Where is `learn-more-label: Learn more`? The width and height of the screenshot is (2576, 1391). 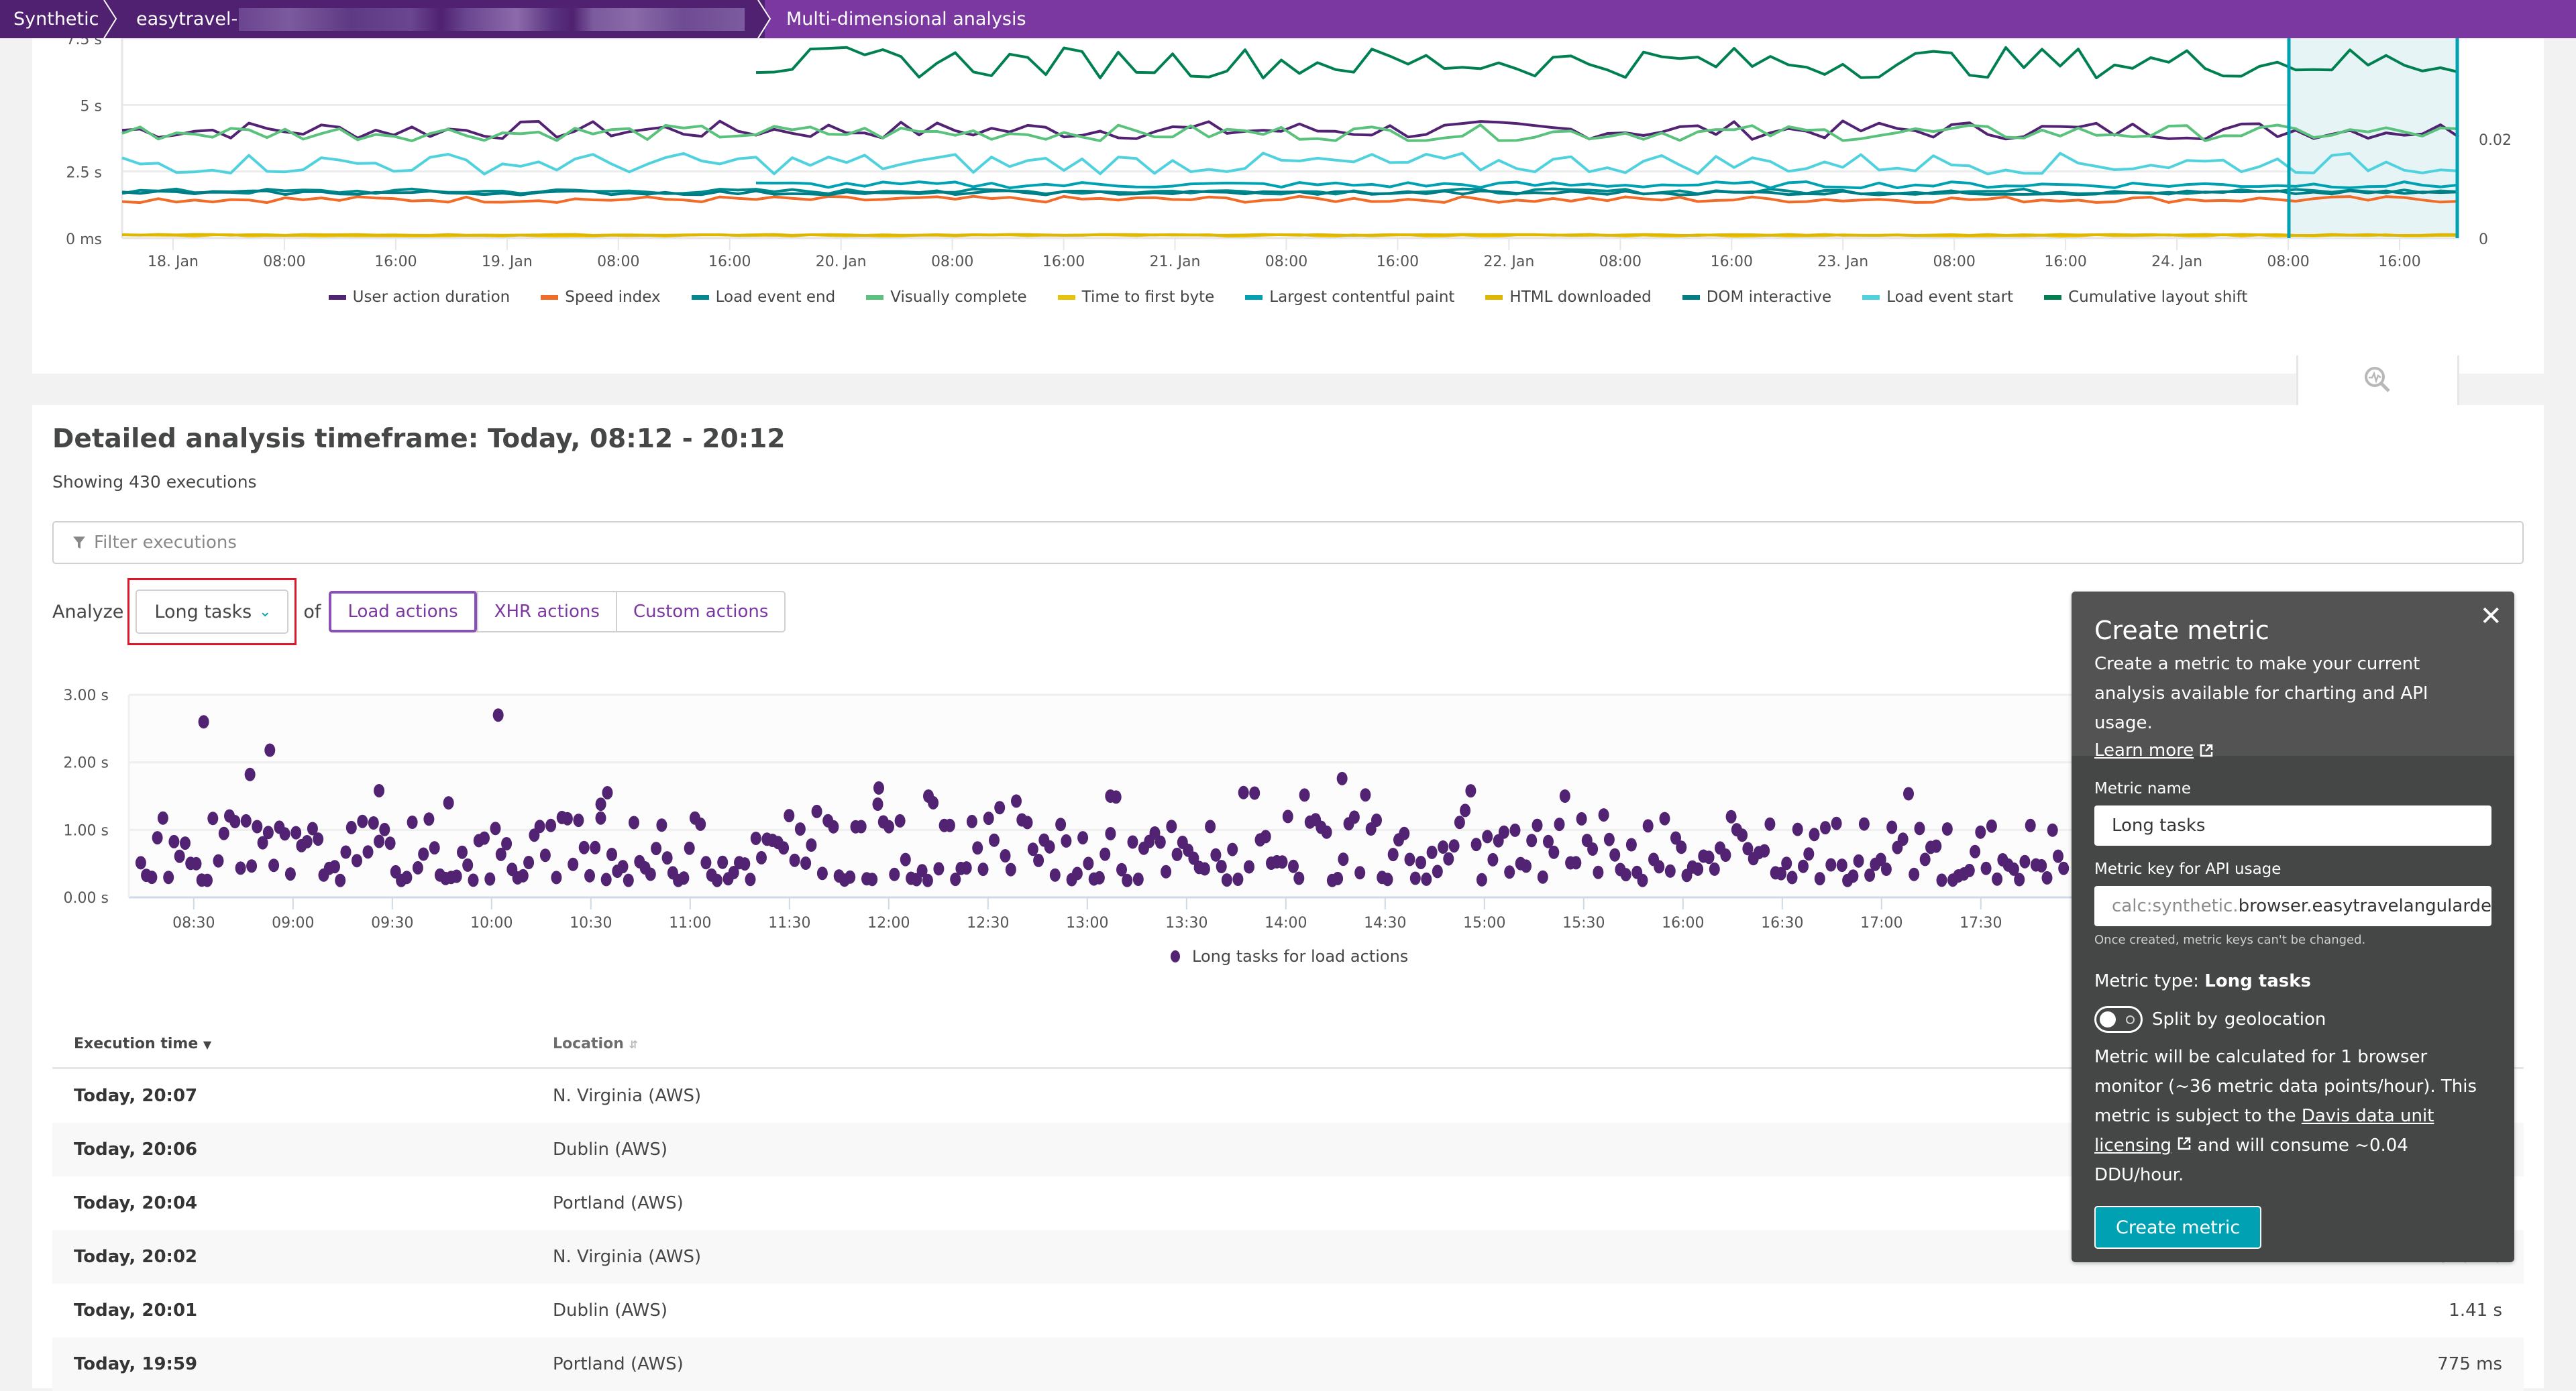
learn-more-label: Learn more is located at coordinates (2144, 750).